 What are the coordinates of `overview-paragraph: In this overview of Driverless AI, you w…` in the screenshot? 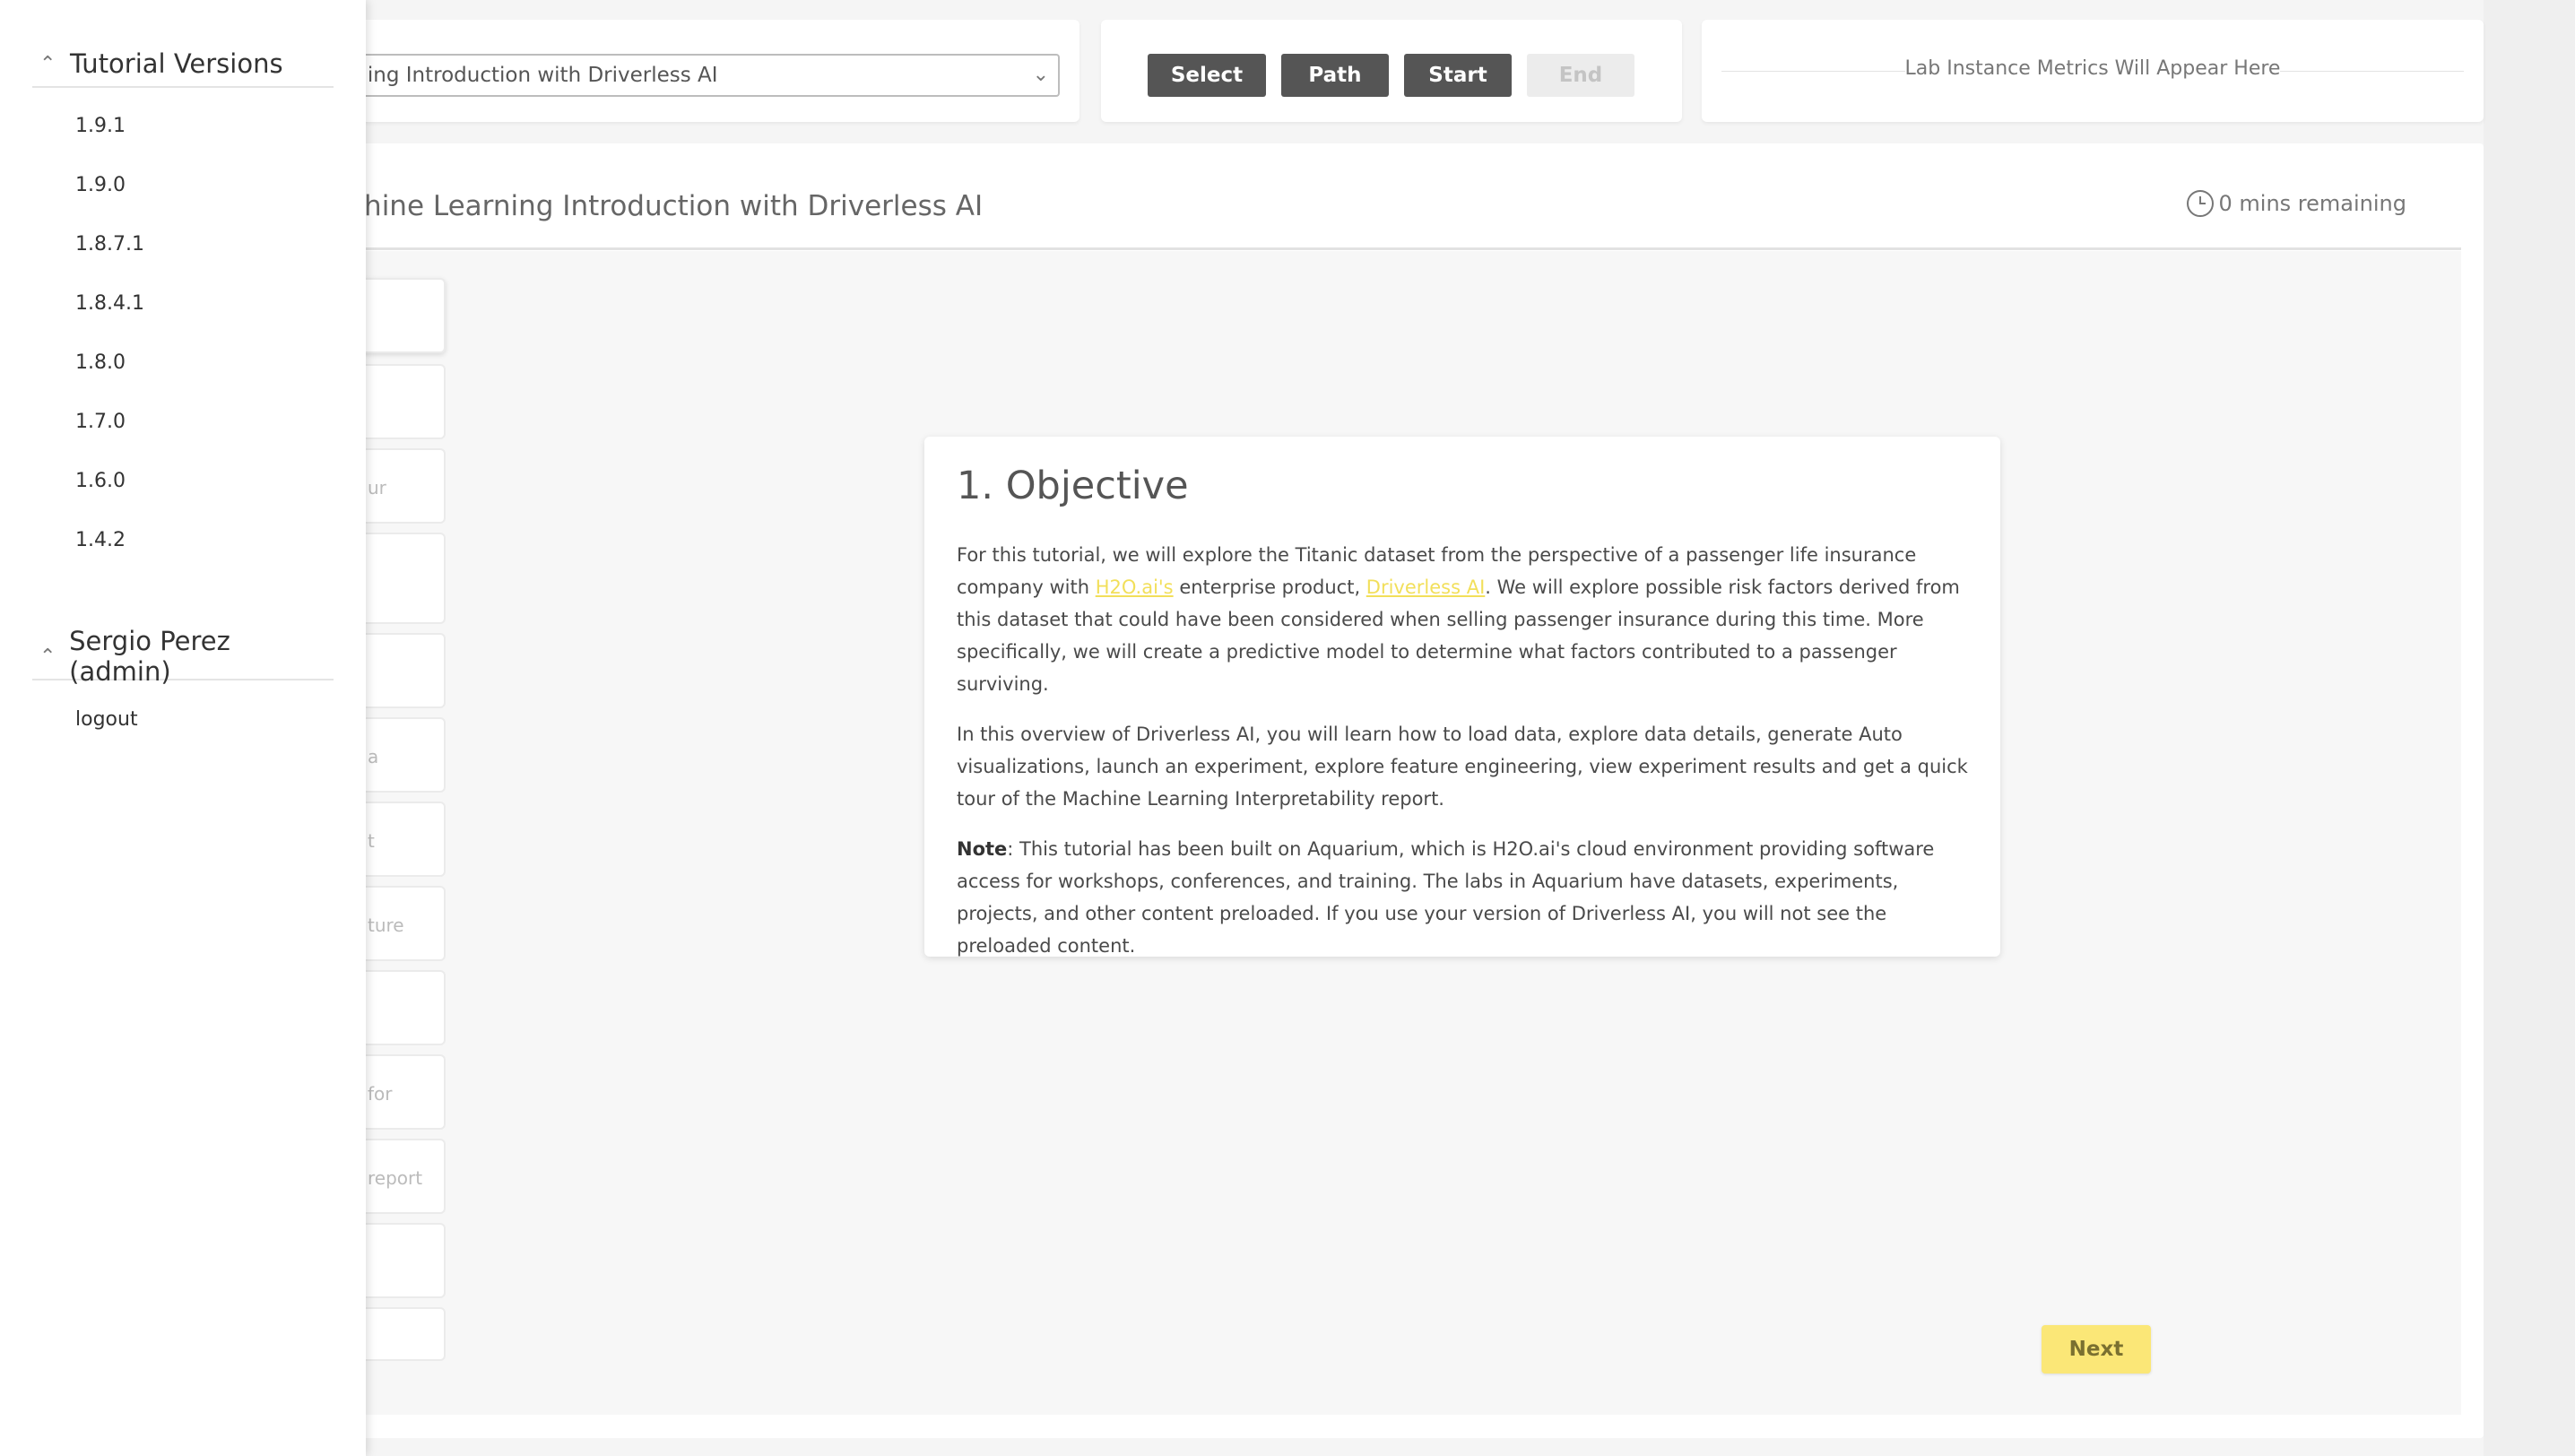 It's located at (1462, 767).